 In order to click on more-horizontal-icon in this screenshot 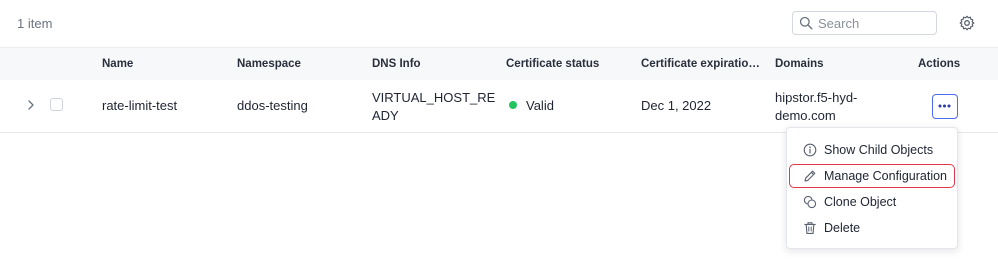, I will do `click(944, 106)`.